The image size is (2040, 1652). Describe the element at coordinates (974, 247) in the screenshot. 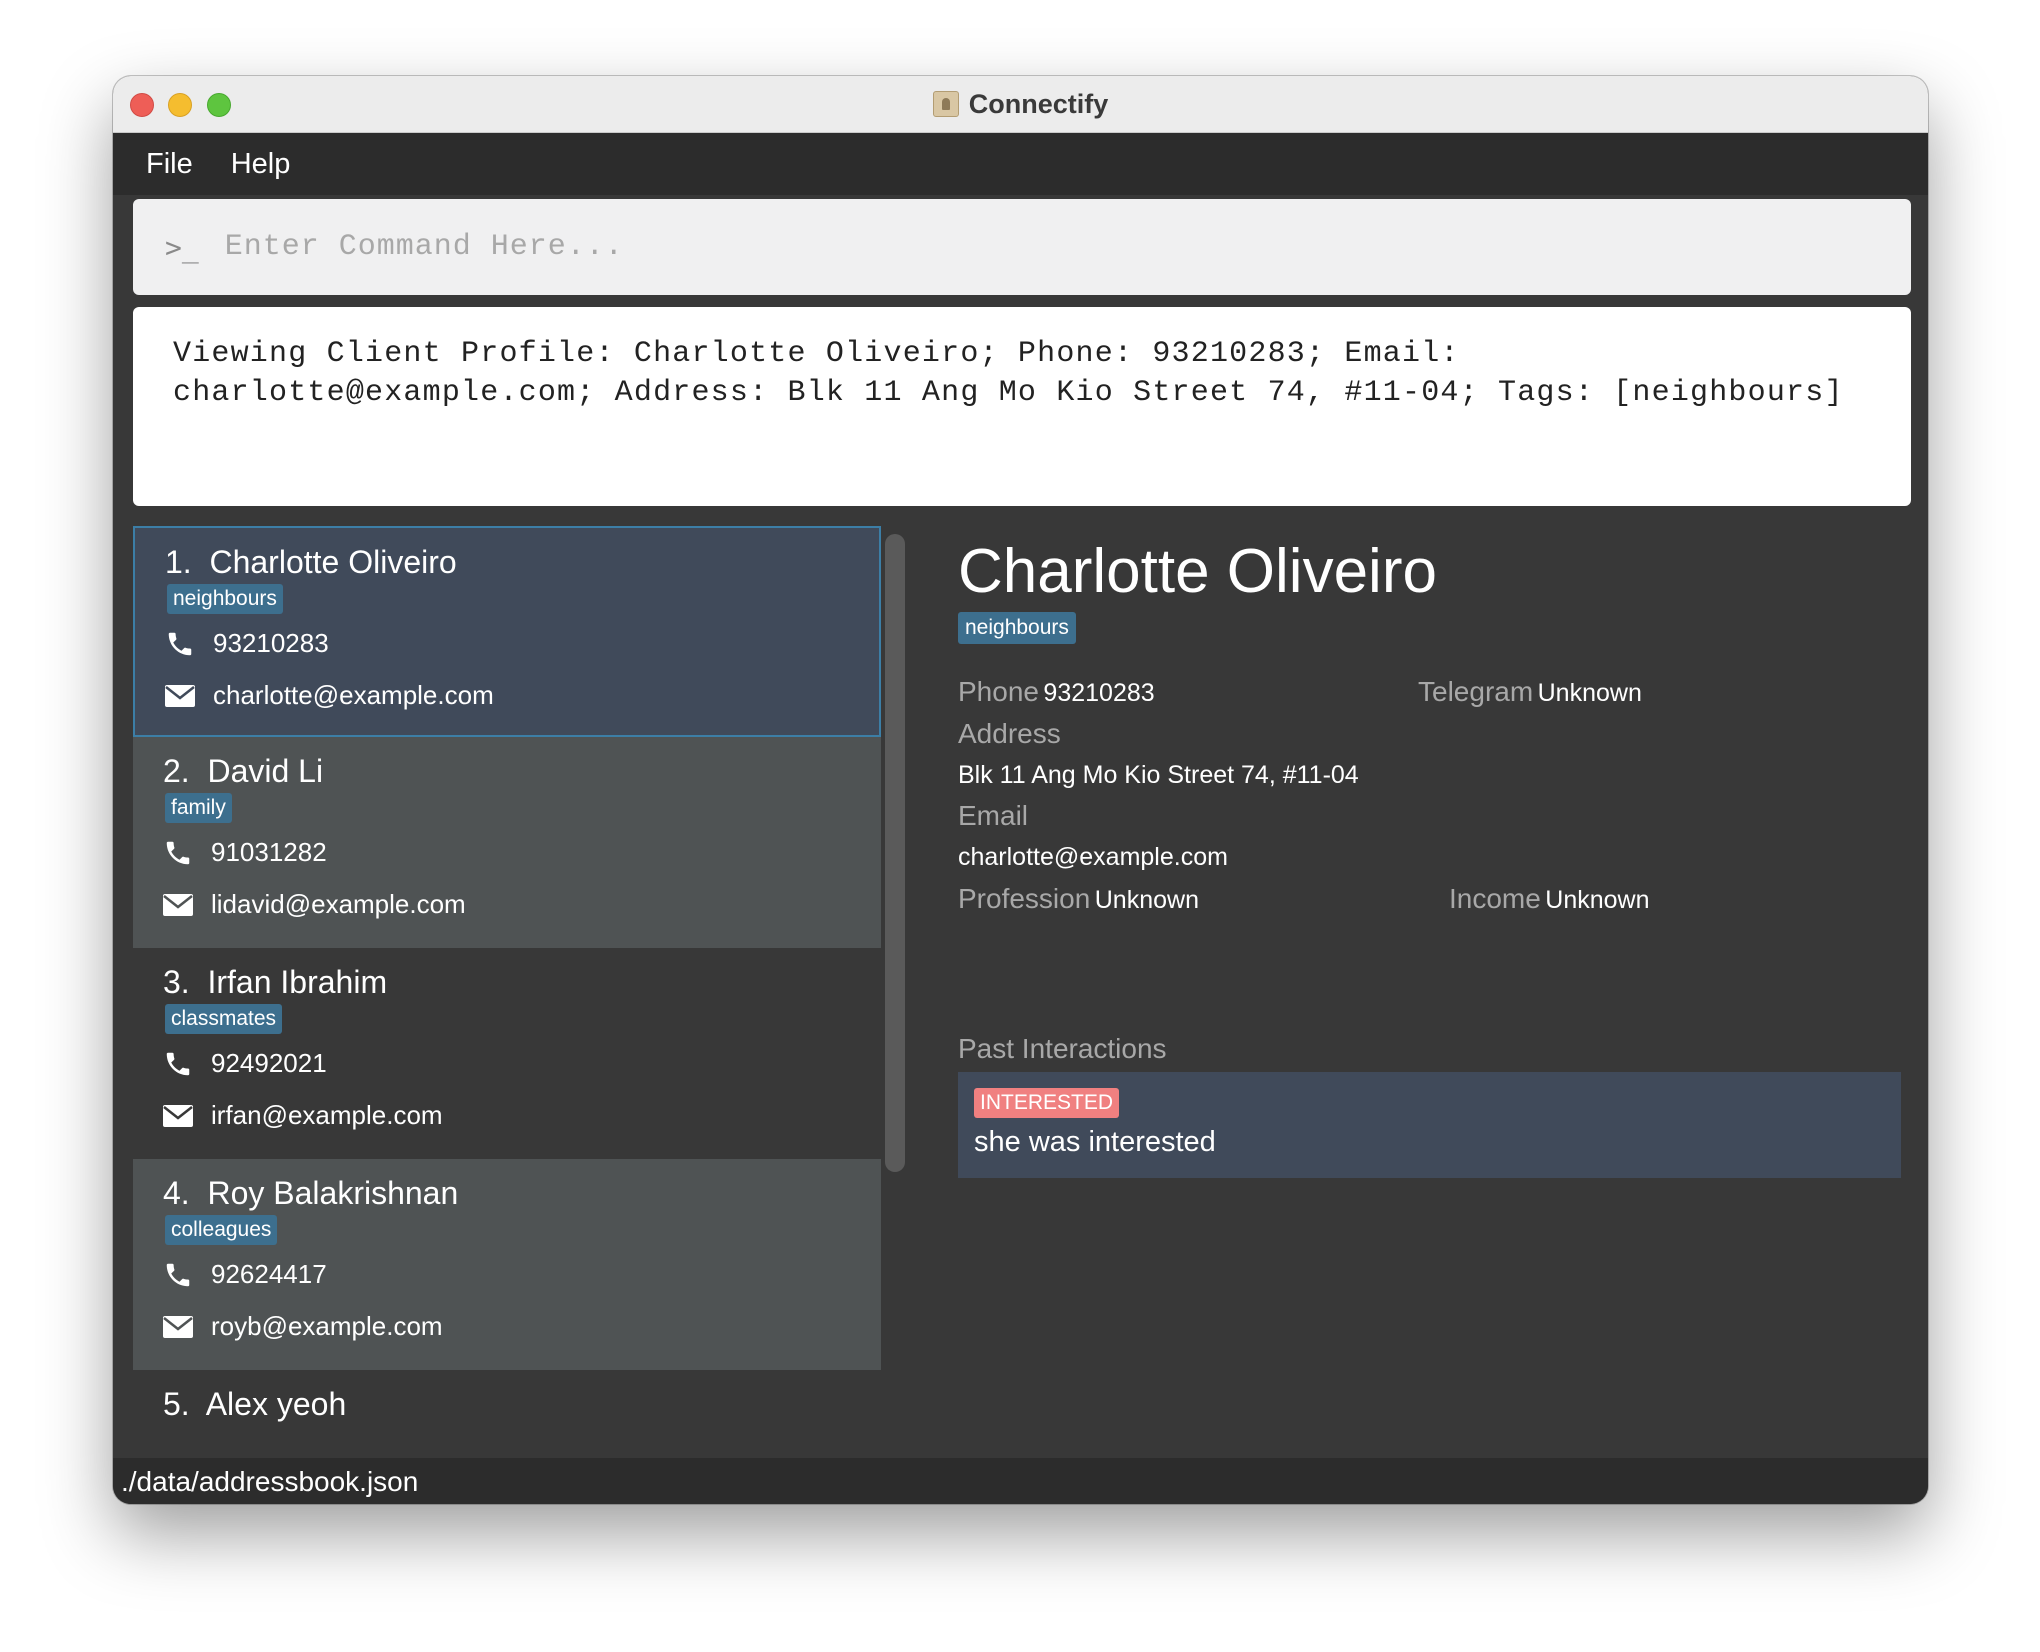

I see `command-input` at that location.